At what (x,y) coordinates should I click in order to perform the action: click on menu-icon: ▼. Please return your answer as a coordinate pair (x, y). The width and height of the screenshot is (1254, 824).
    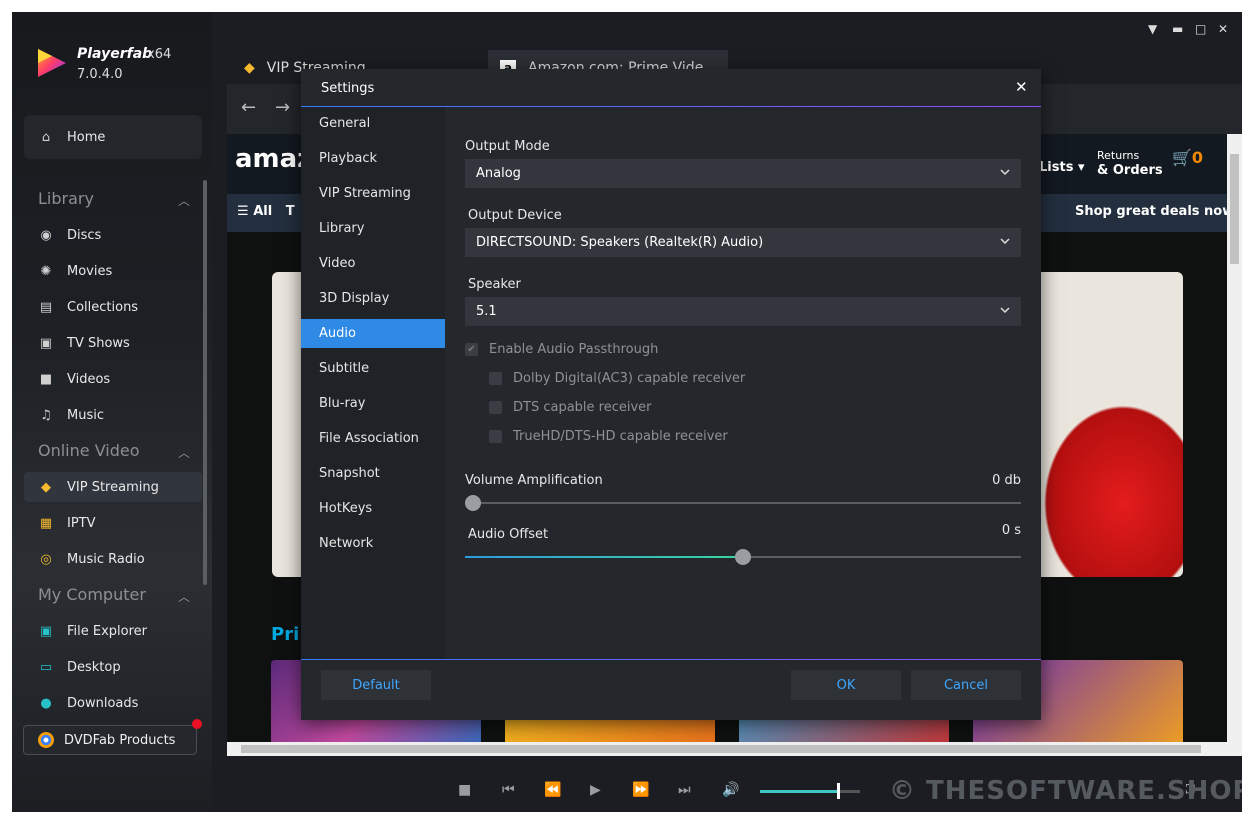
    Looking at the image, I should click on (1152, 29).